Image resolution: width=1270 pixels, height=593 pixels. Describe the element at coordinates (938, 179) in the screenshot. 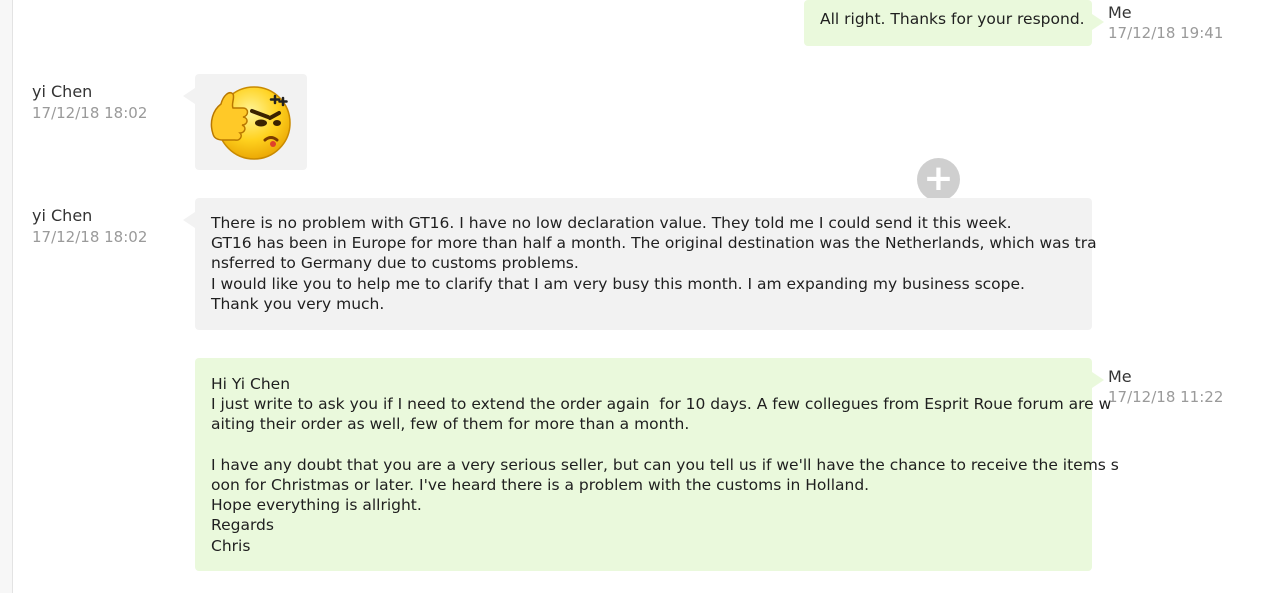

I see `add-icon: +` at that location.